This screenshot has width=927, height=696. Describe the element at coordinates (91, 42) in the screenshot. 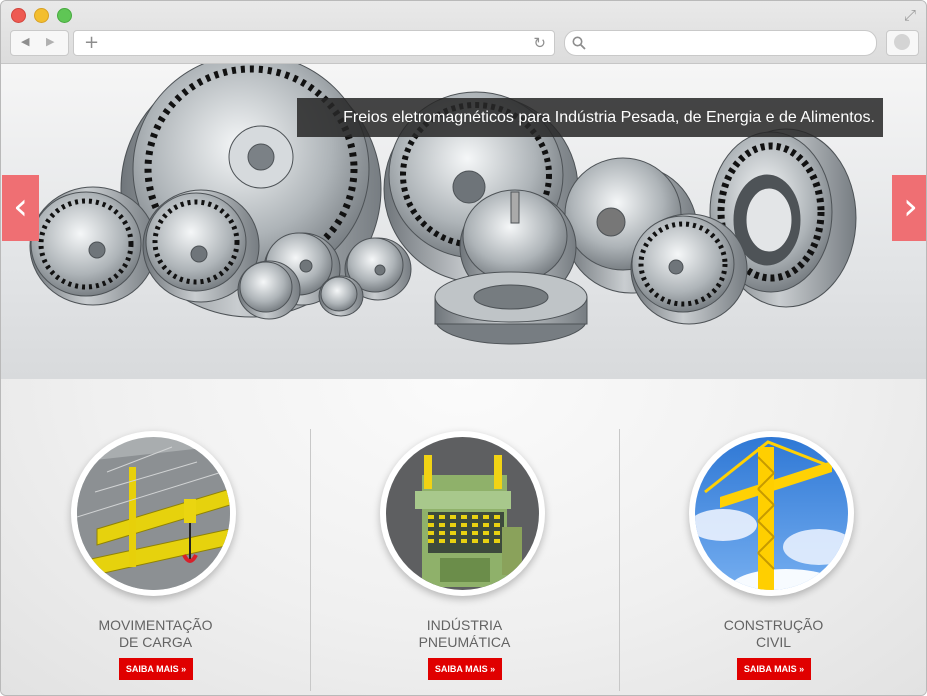

I see `new-tab-icon: +` at that location.